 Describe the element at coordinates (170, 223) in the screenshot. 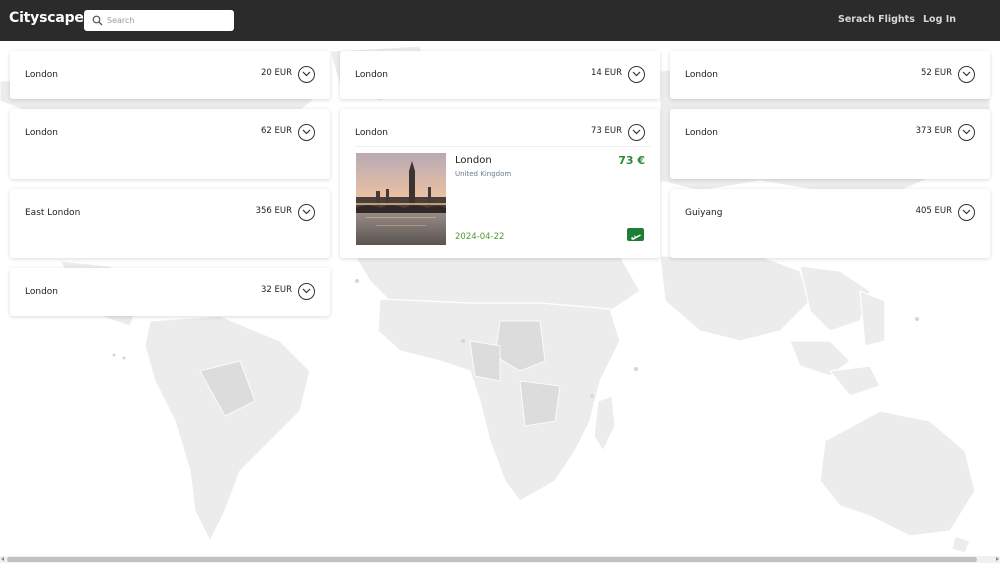

I see `flight-card: East London 356 EUR` at that location.